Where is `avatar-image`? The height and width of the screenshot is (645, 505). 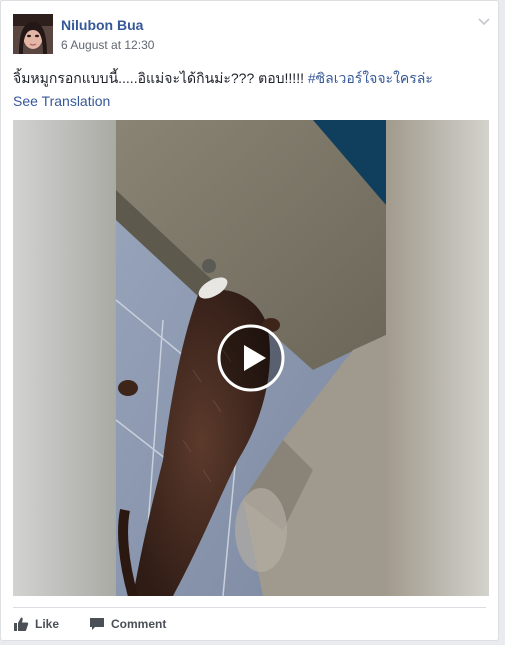 avatar-image is located at coordinates (33, 34).